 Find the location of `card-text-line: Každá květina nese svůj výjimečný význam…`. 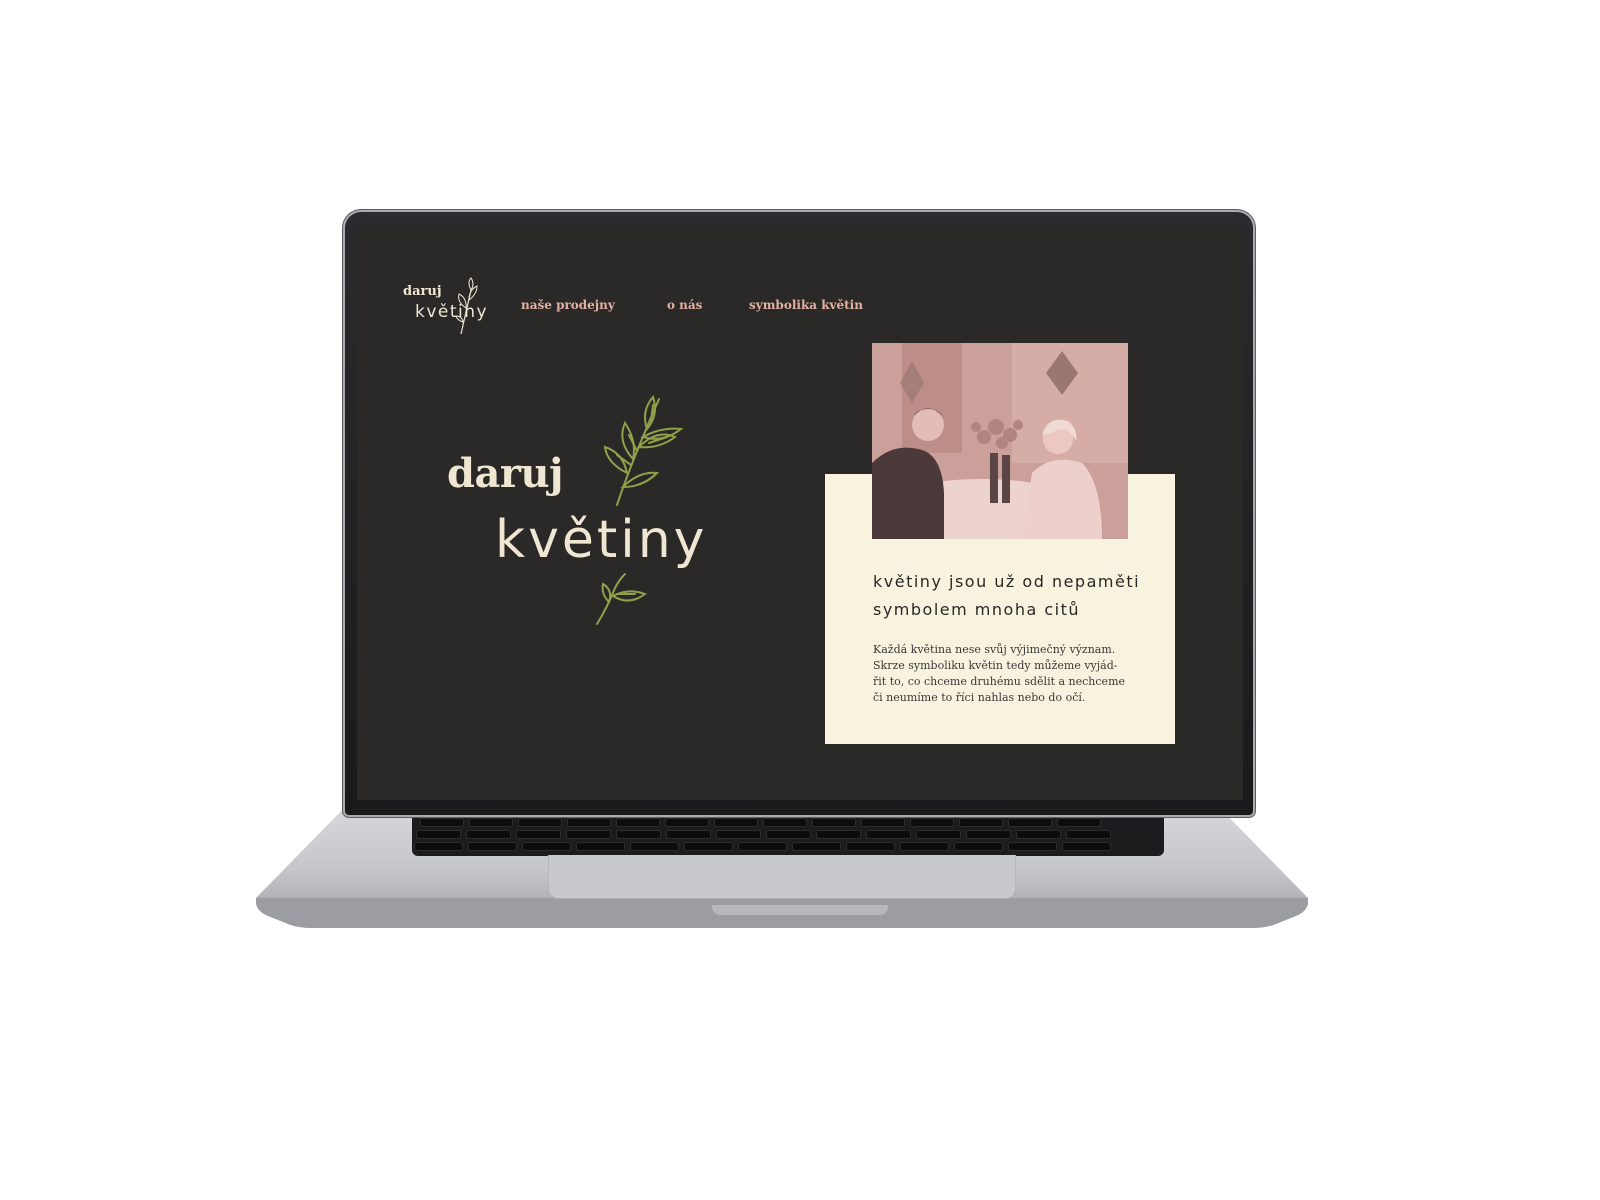

card-text-line: Každá květina nese svůj výjimečný význam… is located at coordinates (994, 649).